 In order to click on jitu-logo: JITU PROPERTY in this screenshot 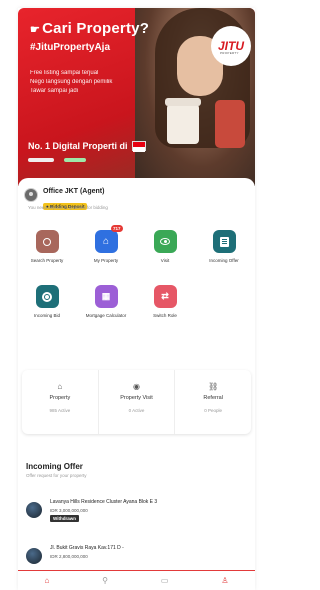, I will do `click(231, 46)`.